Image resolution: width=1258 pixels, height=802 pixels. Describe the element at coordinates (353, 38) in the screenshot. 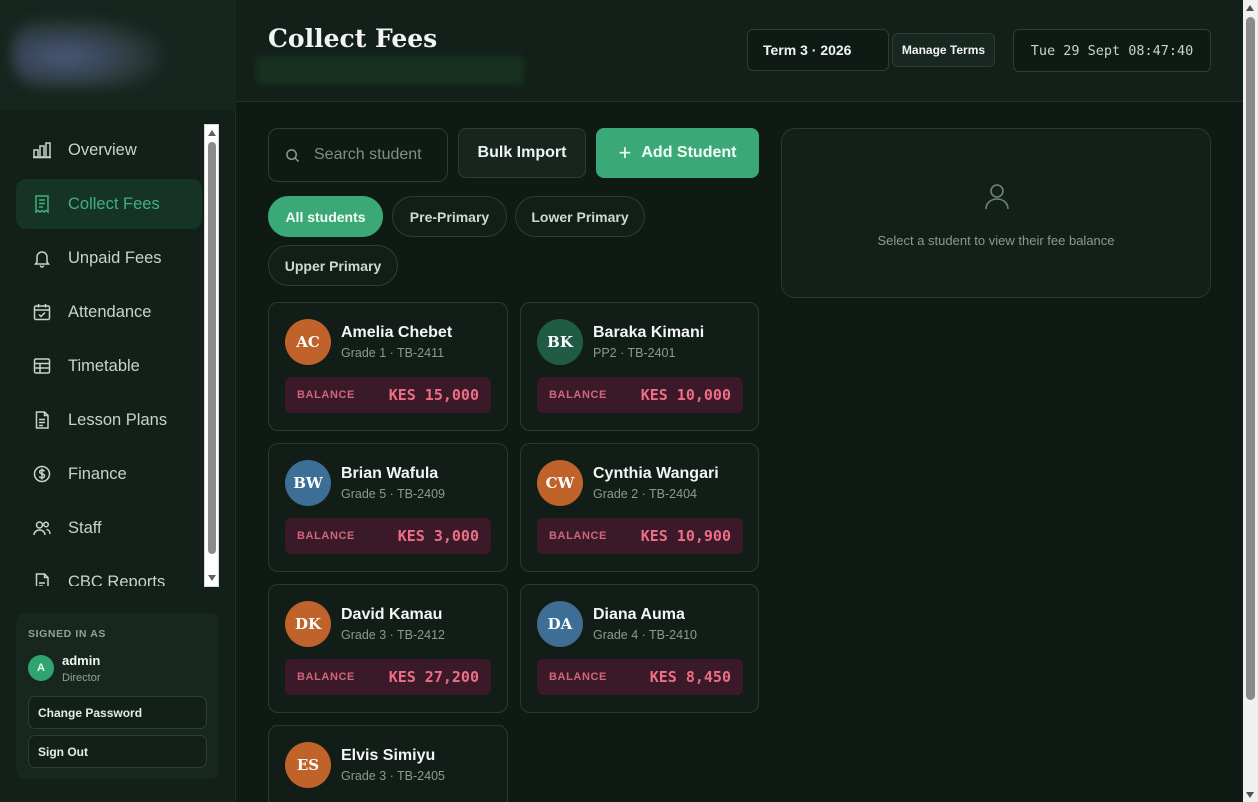

I see `page-title: Collect Fees` at that location.